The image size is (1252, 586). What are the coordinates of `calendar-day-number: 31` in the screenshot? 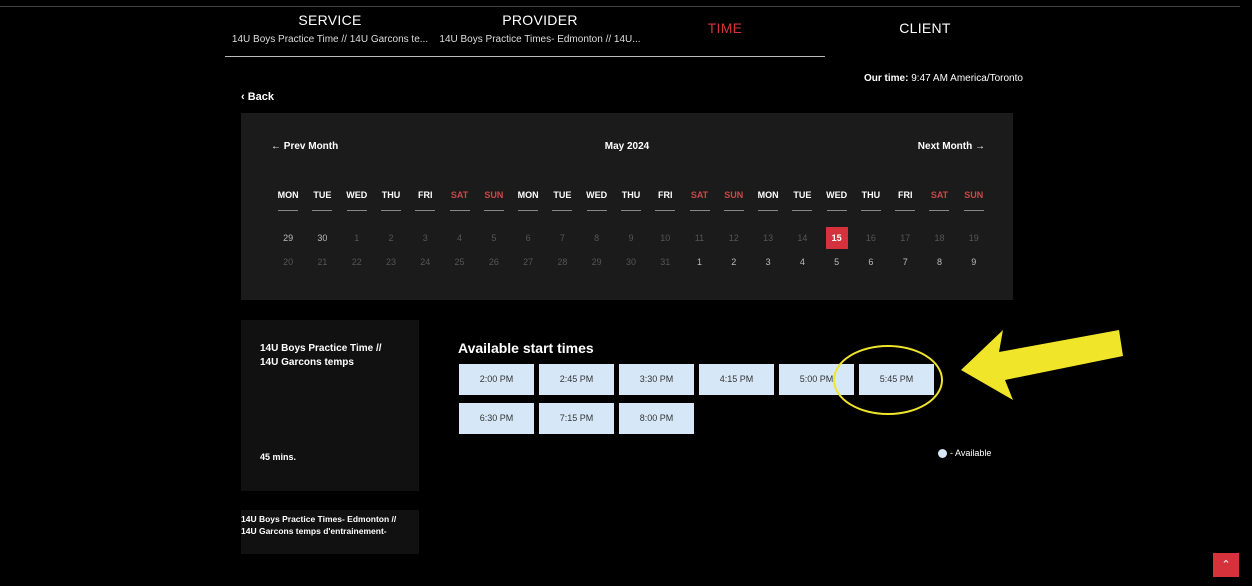 It's located at (665, 262).